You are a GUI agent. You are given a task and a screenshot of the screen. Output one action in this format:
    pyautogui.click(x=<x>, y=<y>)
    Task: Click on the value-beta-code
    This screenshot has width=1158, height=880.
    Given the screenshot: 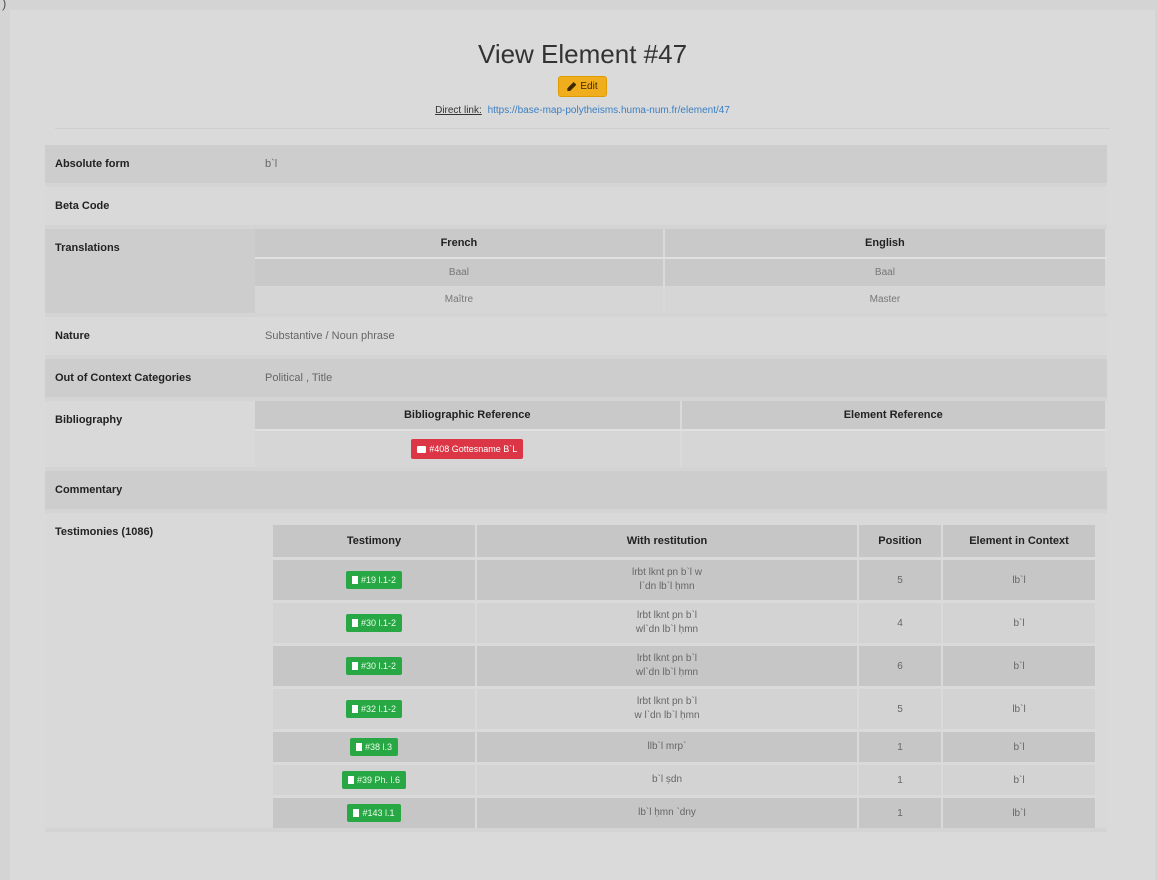 What is the action you would take?
    pyautogui.click(x=681, y=200)
    